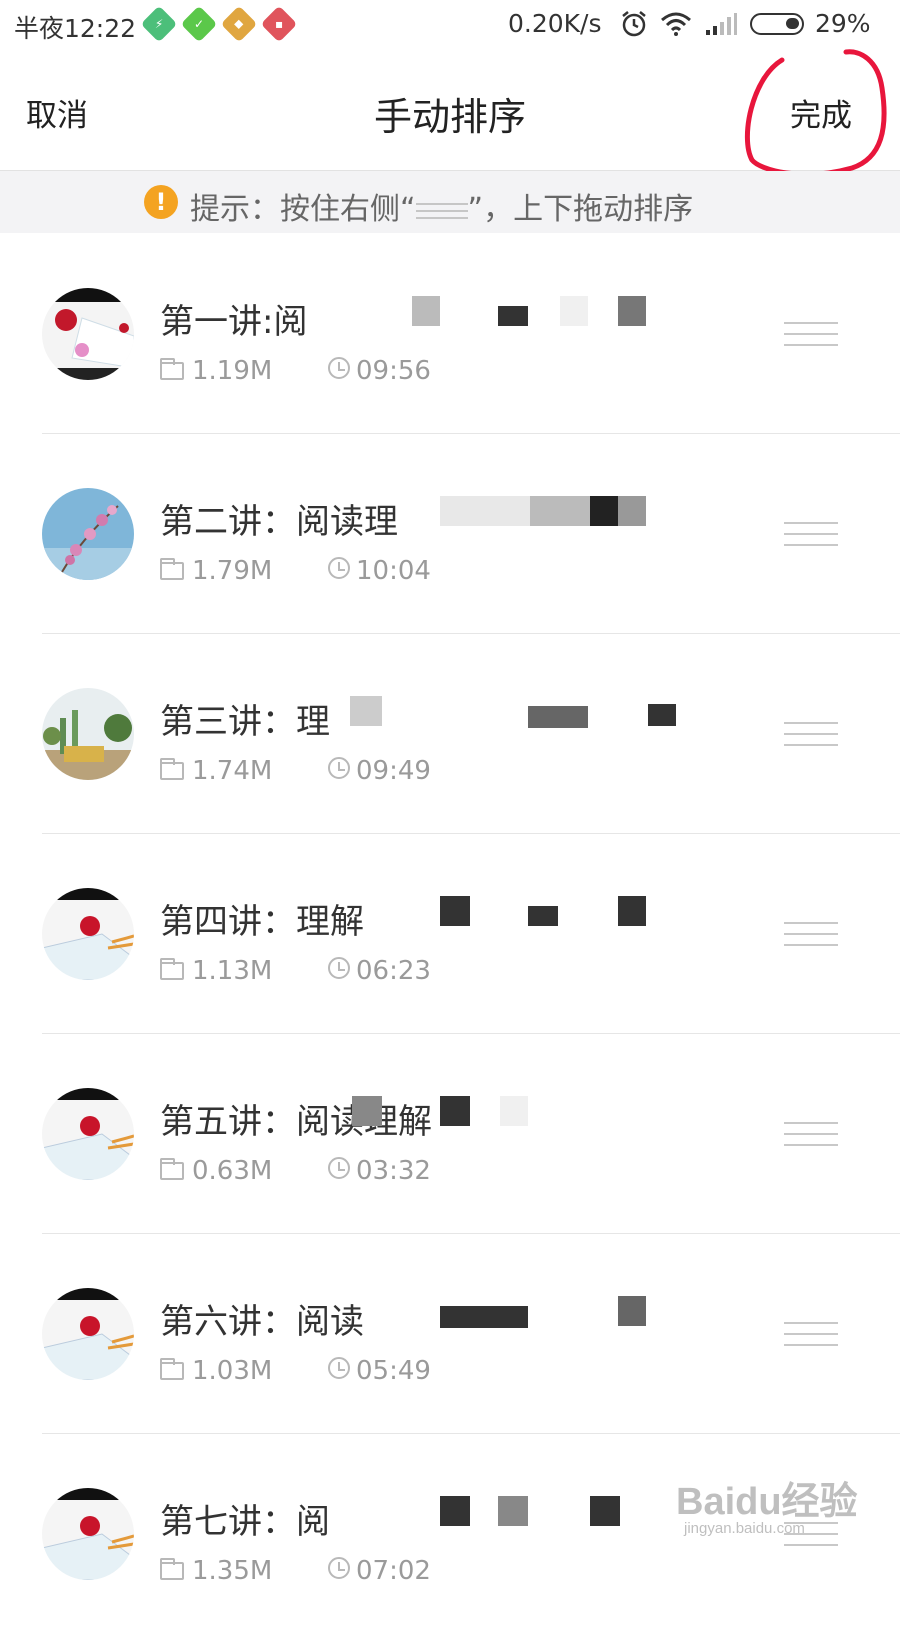 Image resolution: width=900 pixels, height=1634 pixels. What do you see at coordinates (232, 771) in the screenshot?
I see `item-size: 1.74M` at bounding box center [232, 771].